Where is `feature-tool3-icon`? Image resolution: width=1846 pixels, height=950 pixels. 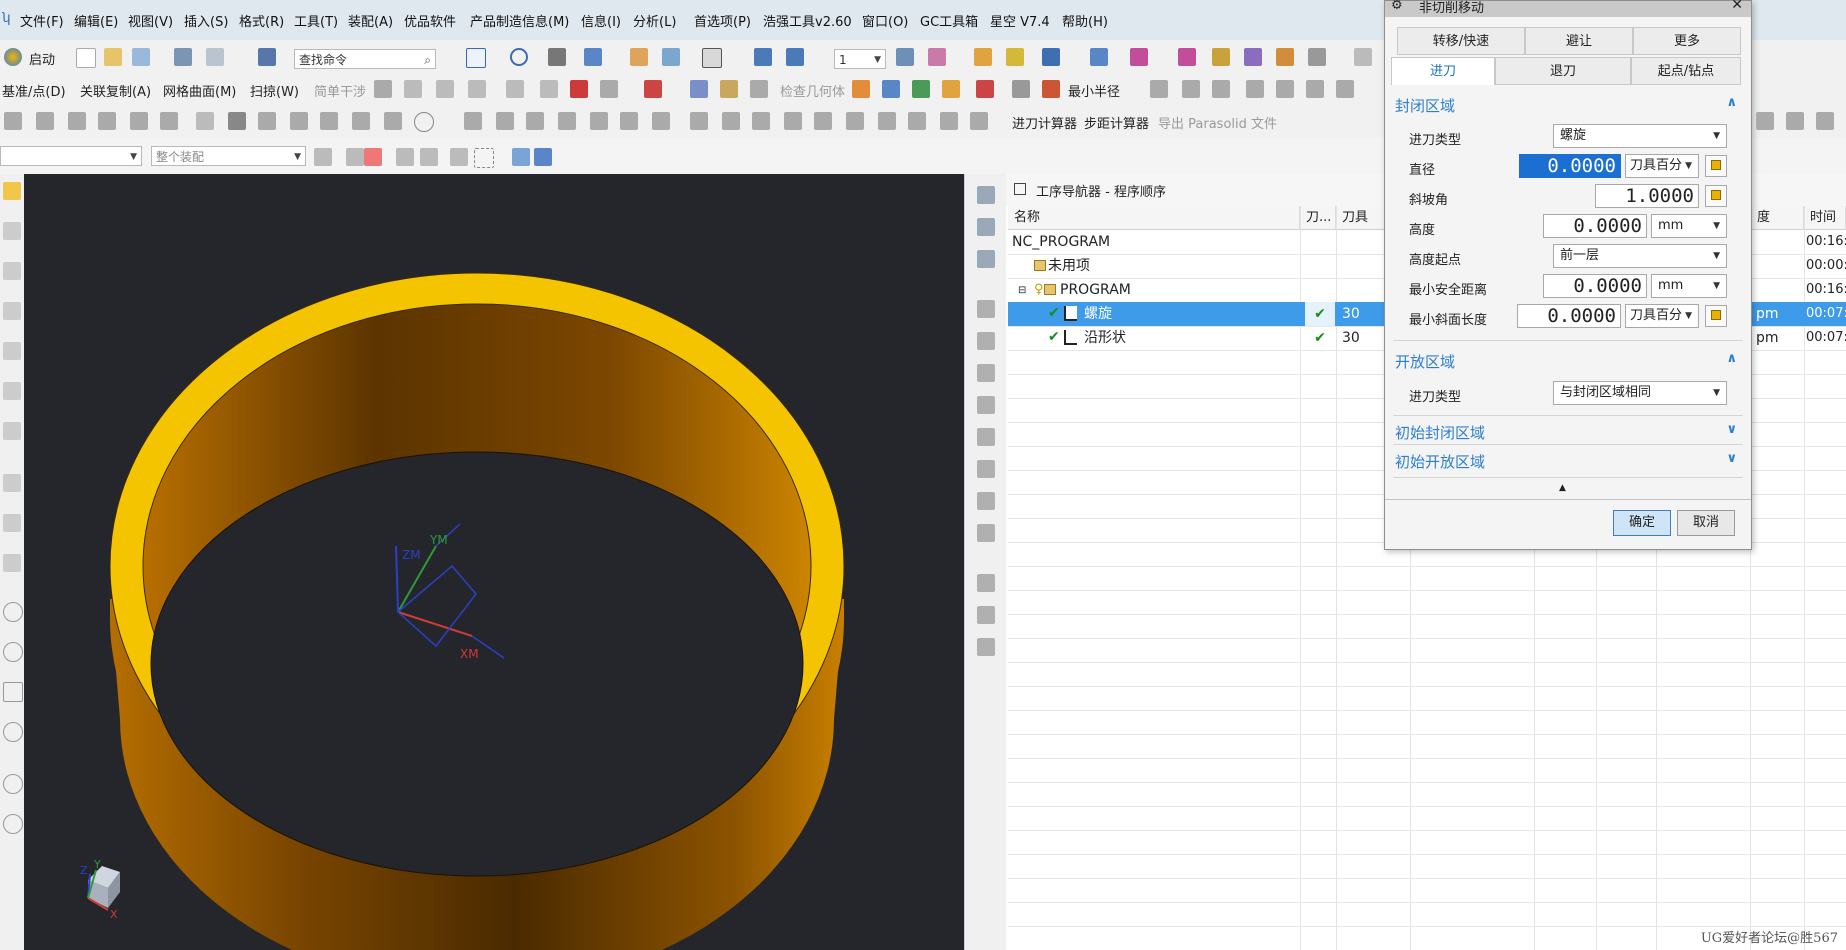
feature-tool3-icon is located at coordinates (77, 121).